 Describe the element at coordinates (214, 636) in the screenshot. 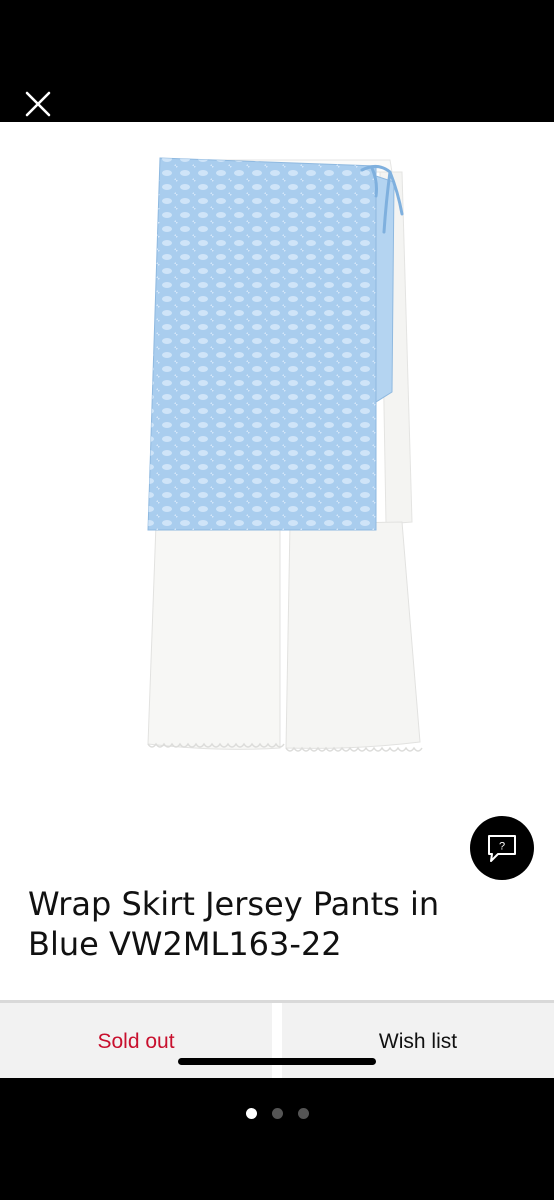

I see `pants-left-leg` at that location.